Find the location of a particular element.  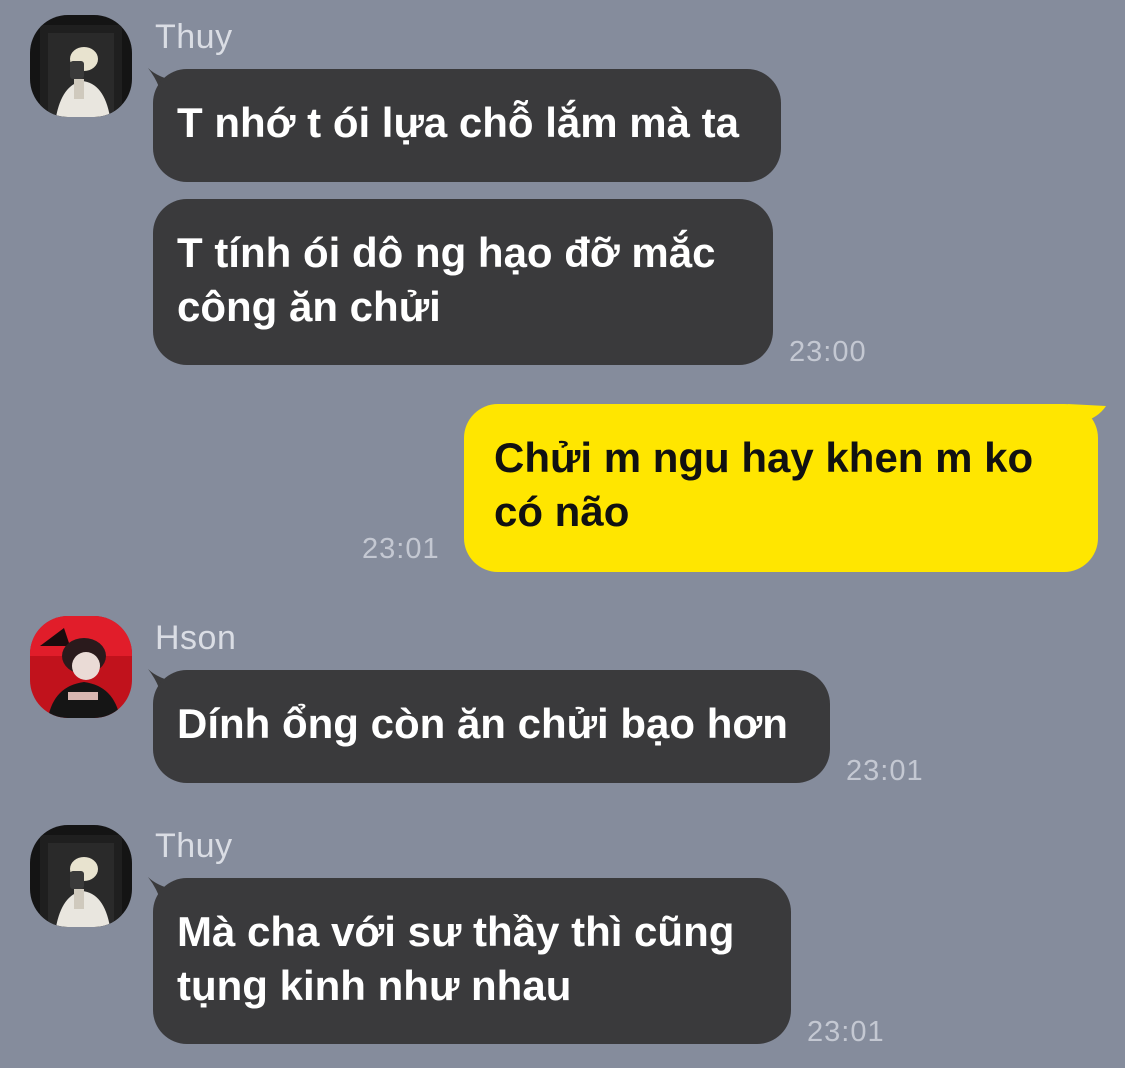

bubble-tail is located at coordinates (1087, 413).